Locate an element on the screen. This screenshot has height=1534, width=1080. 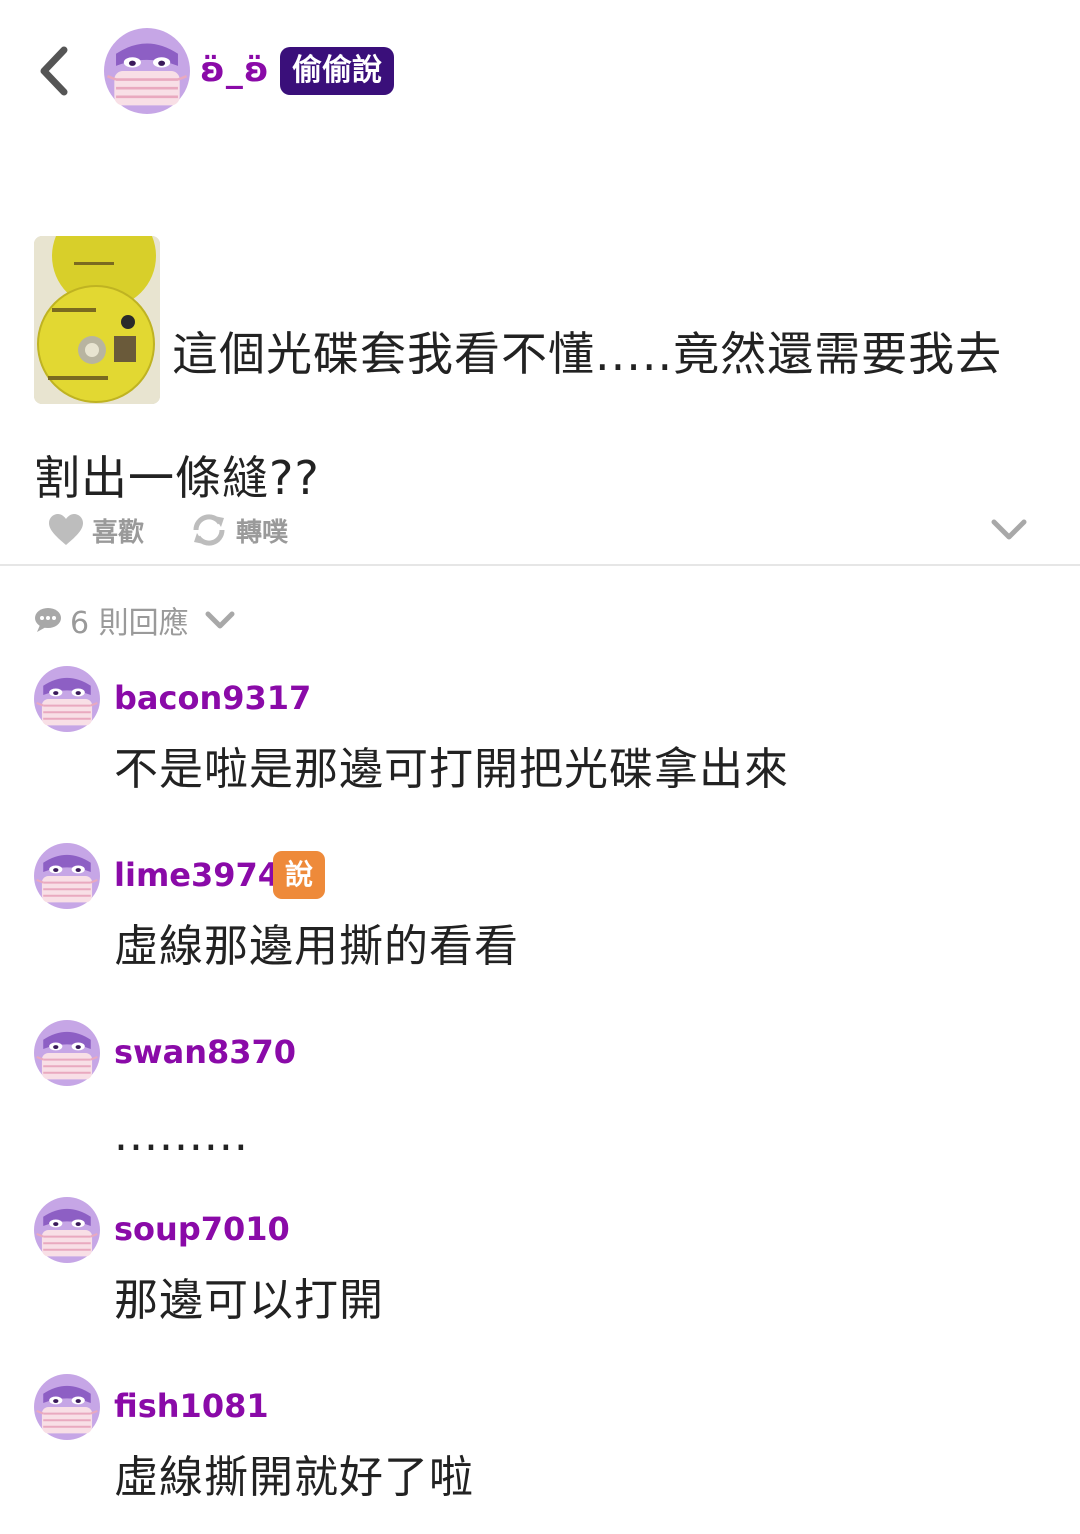
comment-text: 那邊可以打開 is located at coordinates (249, 1300).